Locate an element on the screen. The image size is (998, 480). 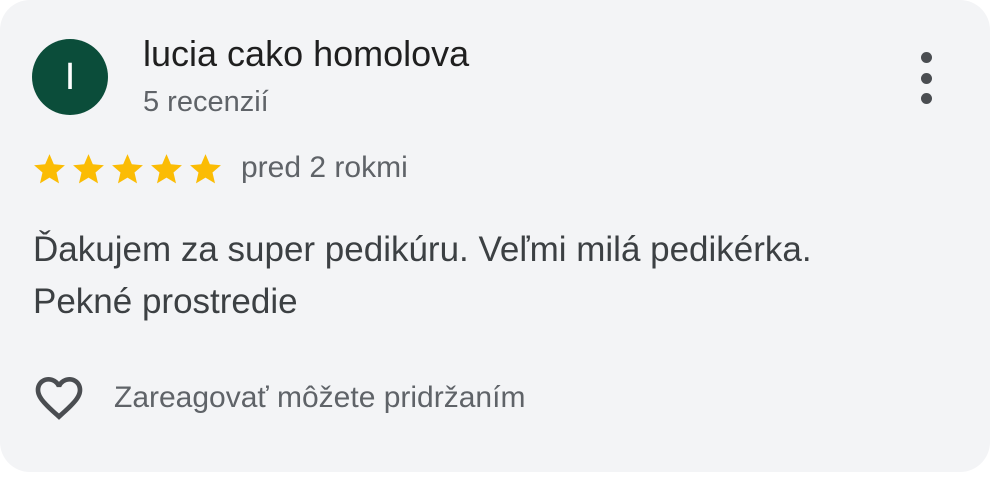
avatar: I is located at coordinates (70, 77).